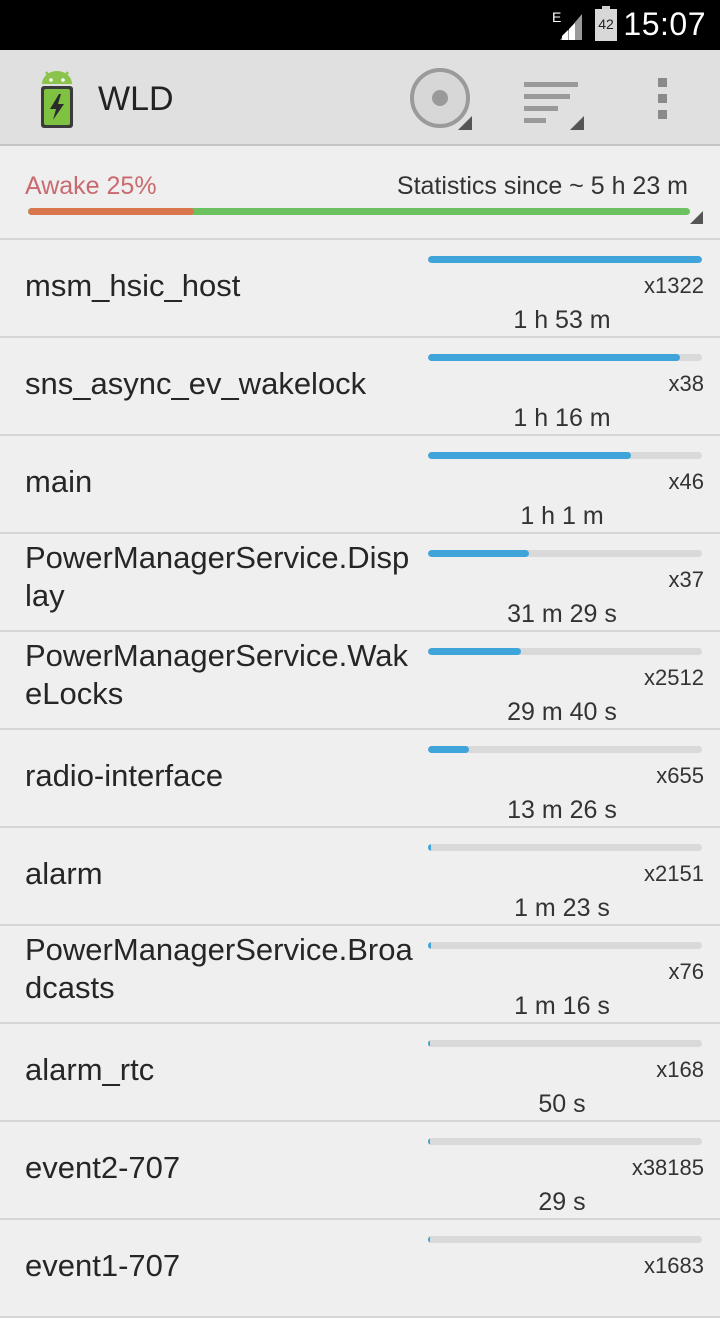  What do you see at coordinates (57, 99) in the screenshot?
I see `app-battery-icon` at bounding box center [57, 99].